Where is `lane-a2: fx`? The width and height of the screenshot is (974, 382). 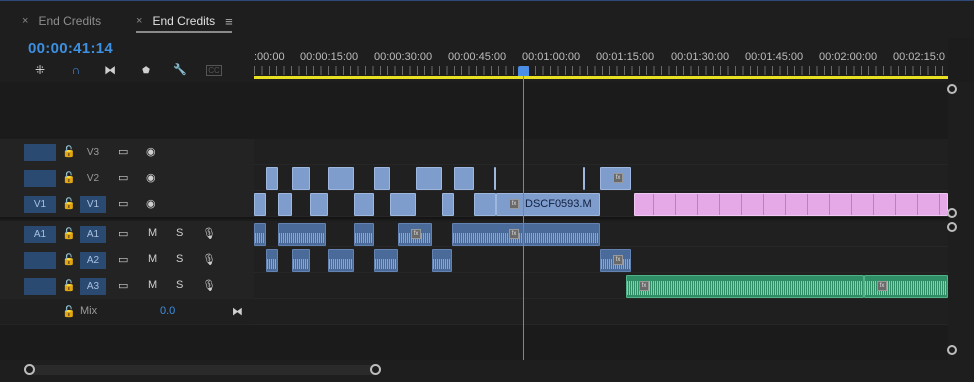
lane-a2: fx is located at coordinates (601, 260).